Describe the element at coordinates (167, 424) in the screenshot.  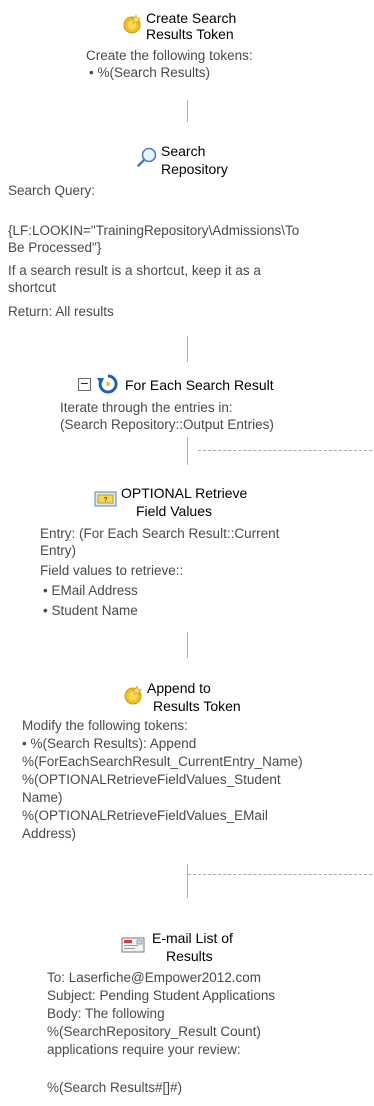
I see `step-detail: (Search Repository::Output Entries)` at that location.